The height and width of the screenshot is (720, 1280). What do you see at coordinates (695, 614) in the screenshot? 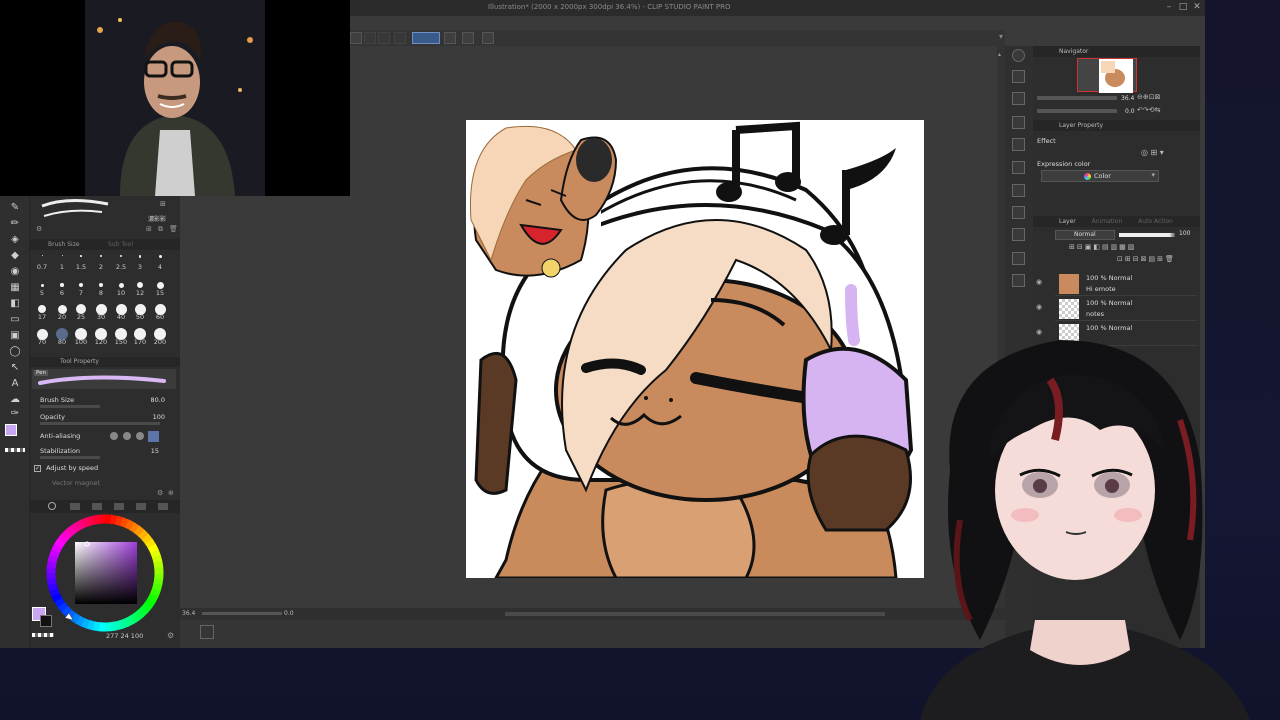
I see `horizontal-scrollbar` at bounding box center [695, 614].